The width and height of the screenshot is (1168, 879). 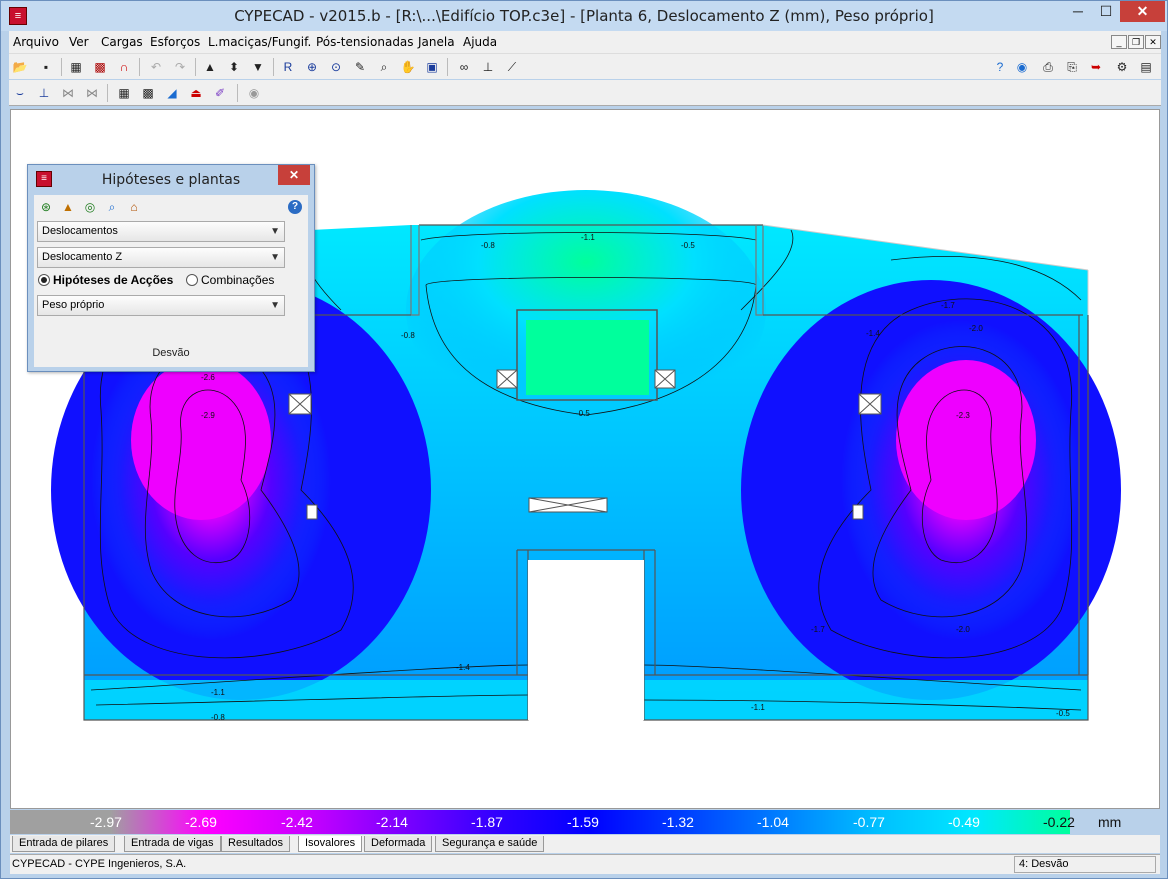 What do you see at coordinates (1022, 67) in the screenshot?
I see `globe-icon: ◉` at bounding box center [1022, 67].